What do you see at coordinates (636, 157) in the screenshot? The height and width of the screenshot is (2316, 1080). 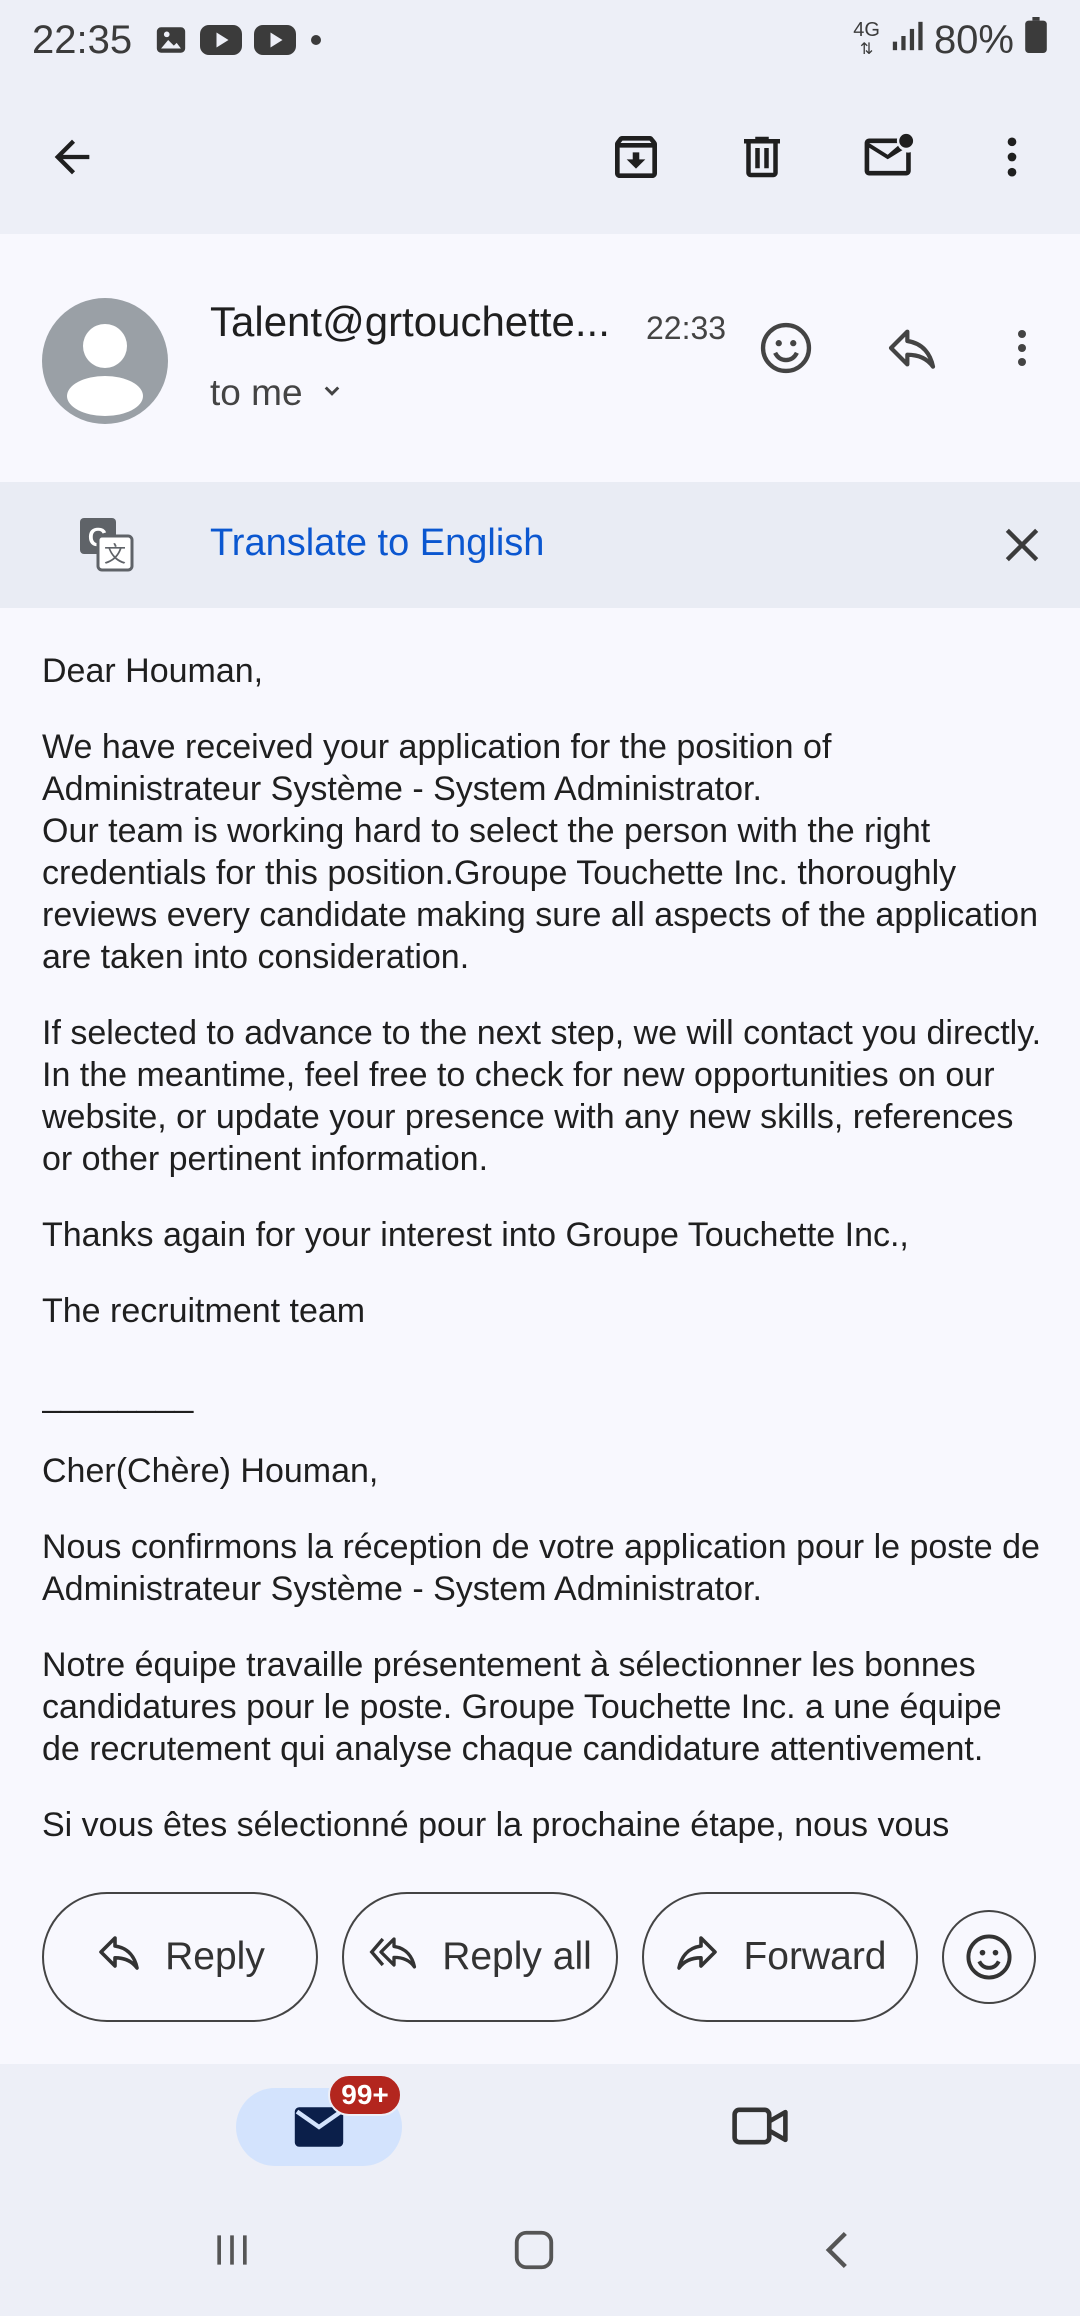 I see `archive-icon` at bounding box center [636, 157].